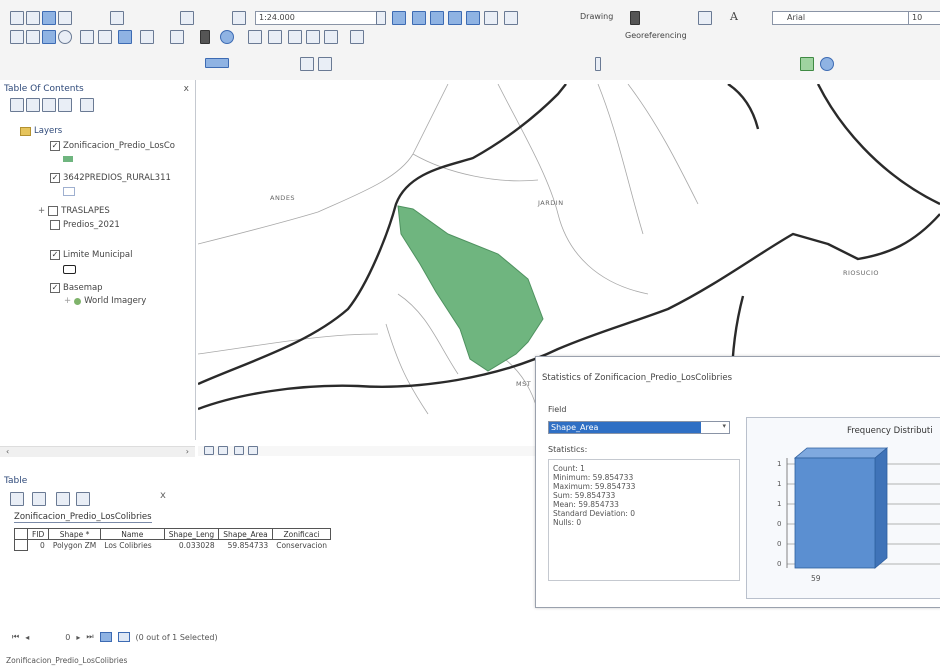  I want to click on python-window-icon, so click(491, 18).